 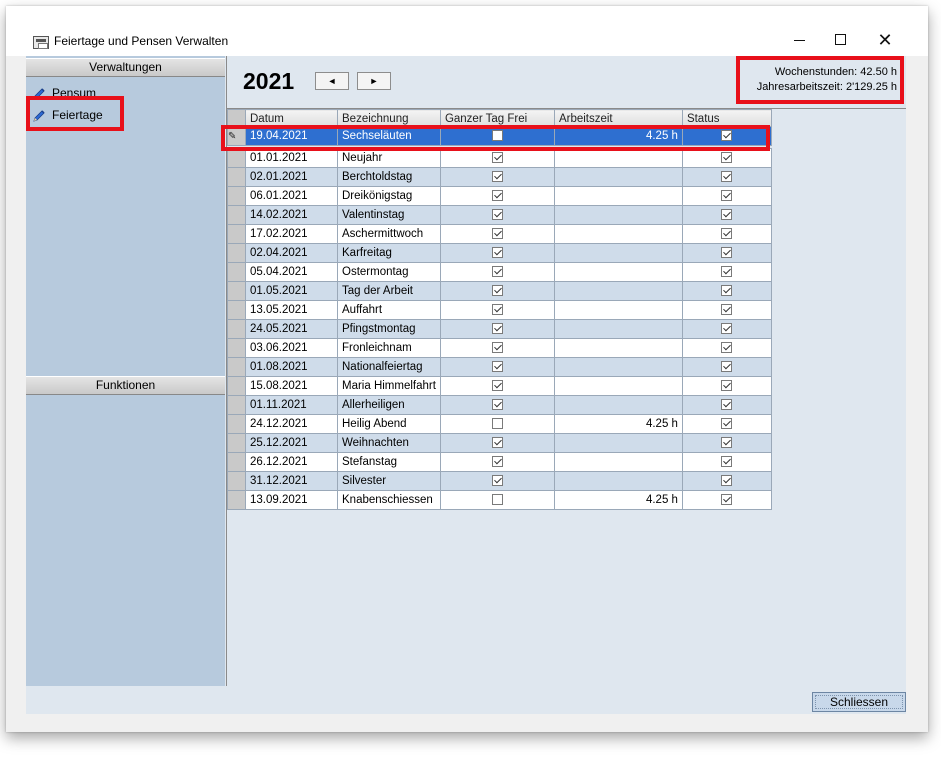 What do you see at coordinates (499, 481) in the screenshot?
I see `table-row: 31.12.2021 Silvester` at bounding box center [499, 481].